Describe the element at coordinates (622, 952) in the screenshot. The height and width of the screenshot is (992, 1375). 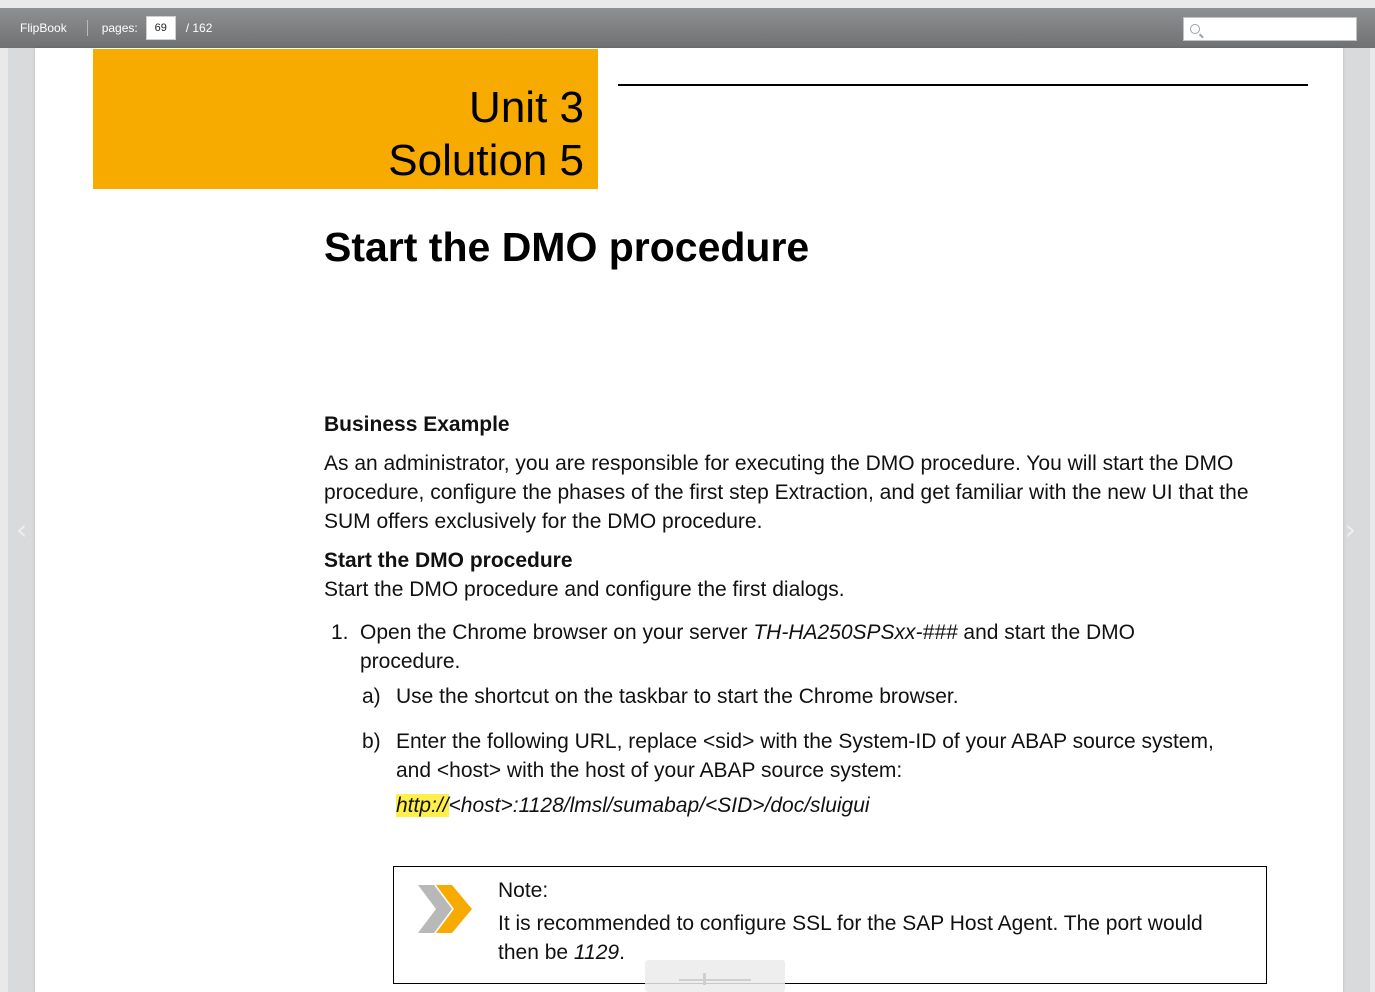
I see `note-text-end: .` at that location.